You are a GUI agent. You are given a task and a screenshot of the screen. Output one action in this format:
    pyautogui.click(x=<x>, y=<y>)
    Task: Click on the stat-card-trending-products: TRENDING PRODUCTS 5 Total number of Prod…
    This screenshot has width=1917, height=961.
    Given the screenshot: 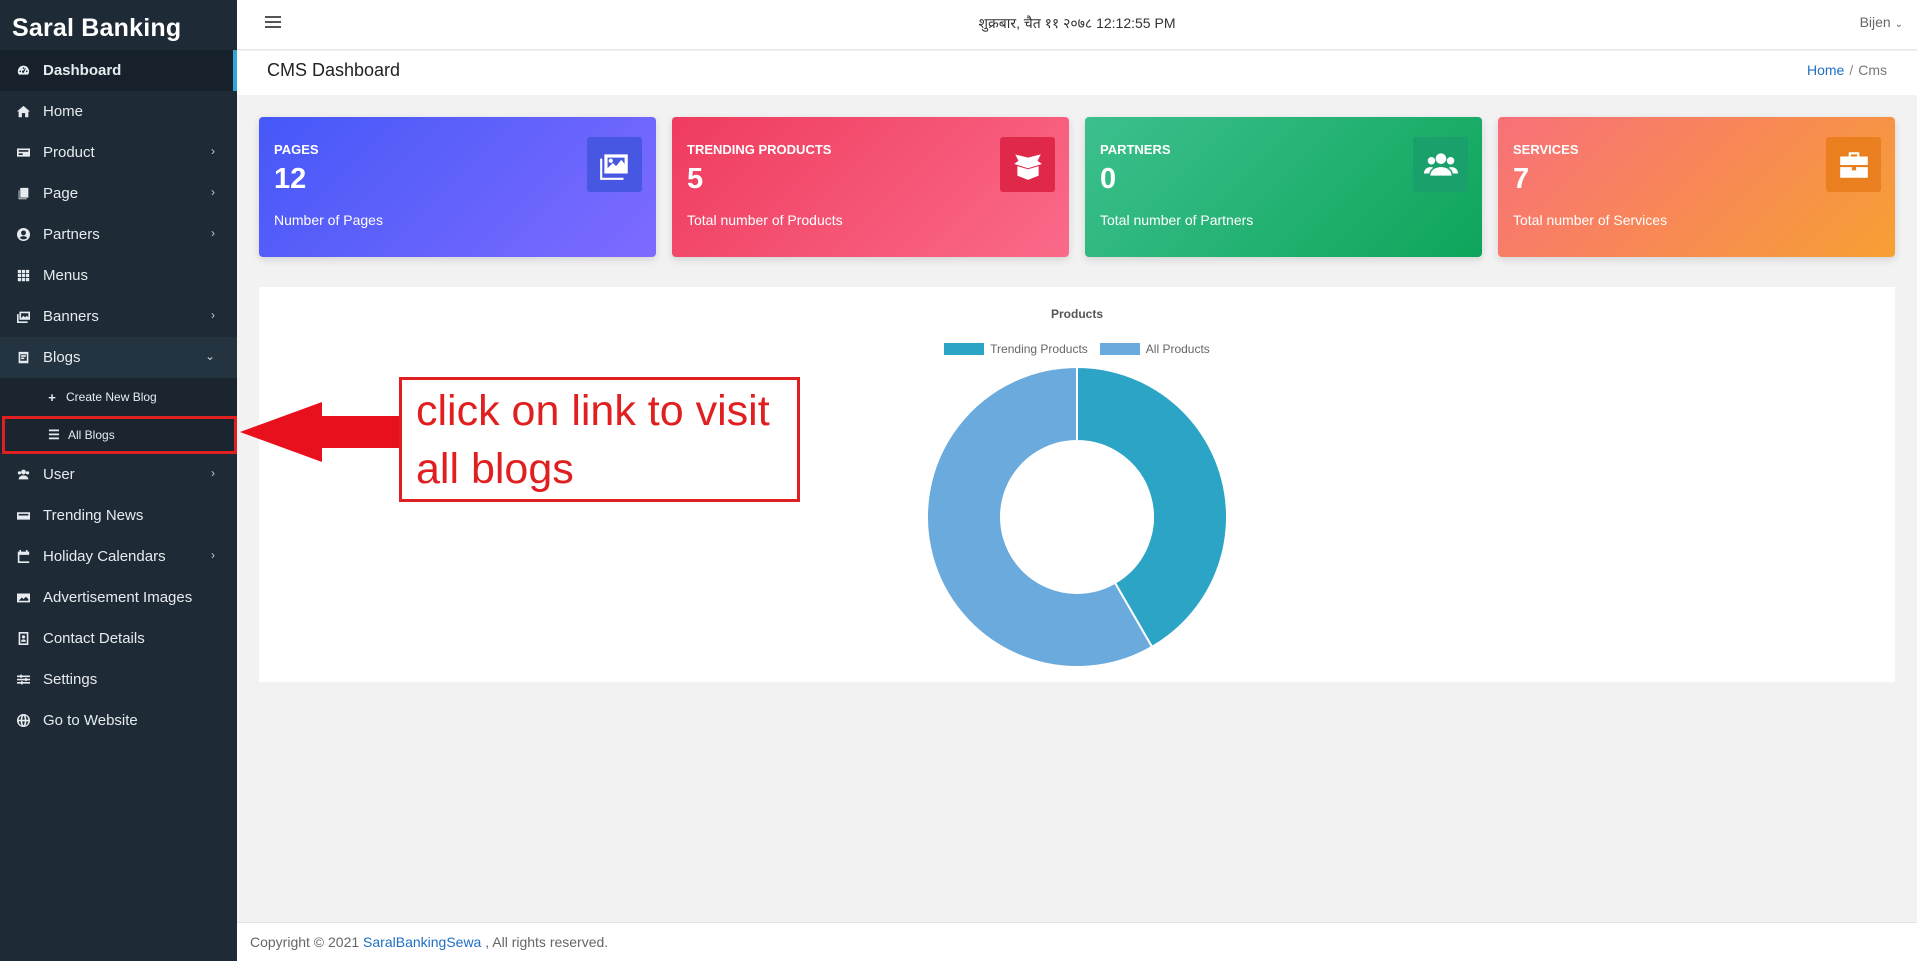 What is the action you would take?
    pyautogui.click(x=870, y=187)
    